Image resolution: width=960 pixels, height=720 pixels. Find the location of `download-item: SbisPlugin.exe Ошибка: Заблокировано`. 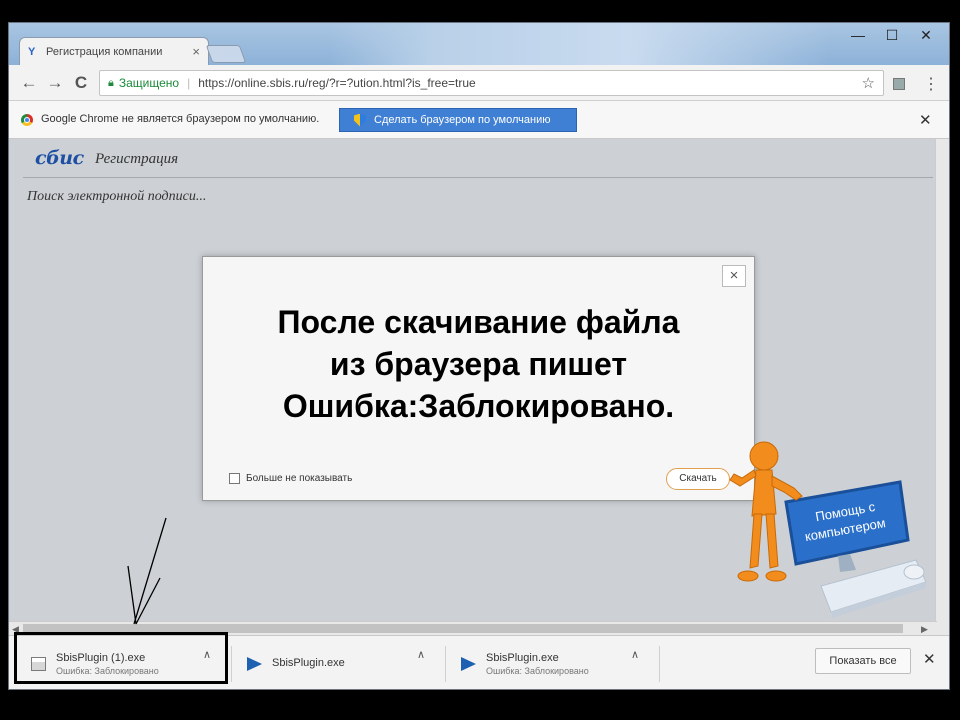

download-item: SbisPlugin.exe Ошибка: Заблокировано is located at coordinates (519, 664).